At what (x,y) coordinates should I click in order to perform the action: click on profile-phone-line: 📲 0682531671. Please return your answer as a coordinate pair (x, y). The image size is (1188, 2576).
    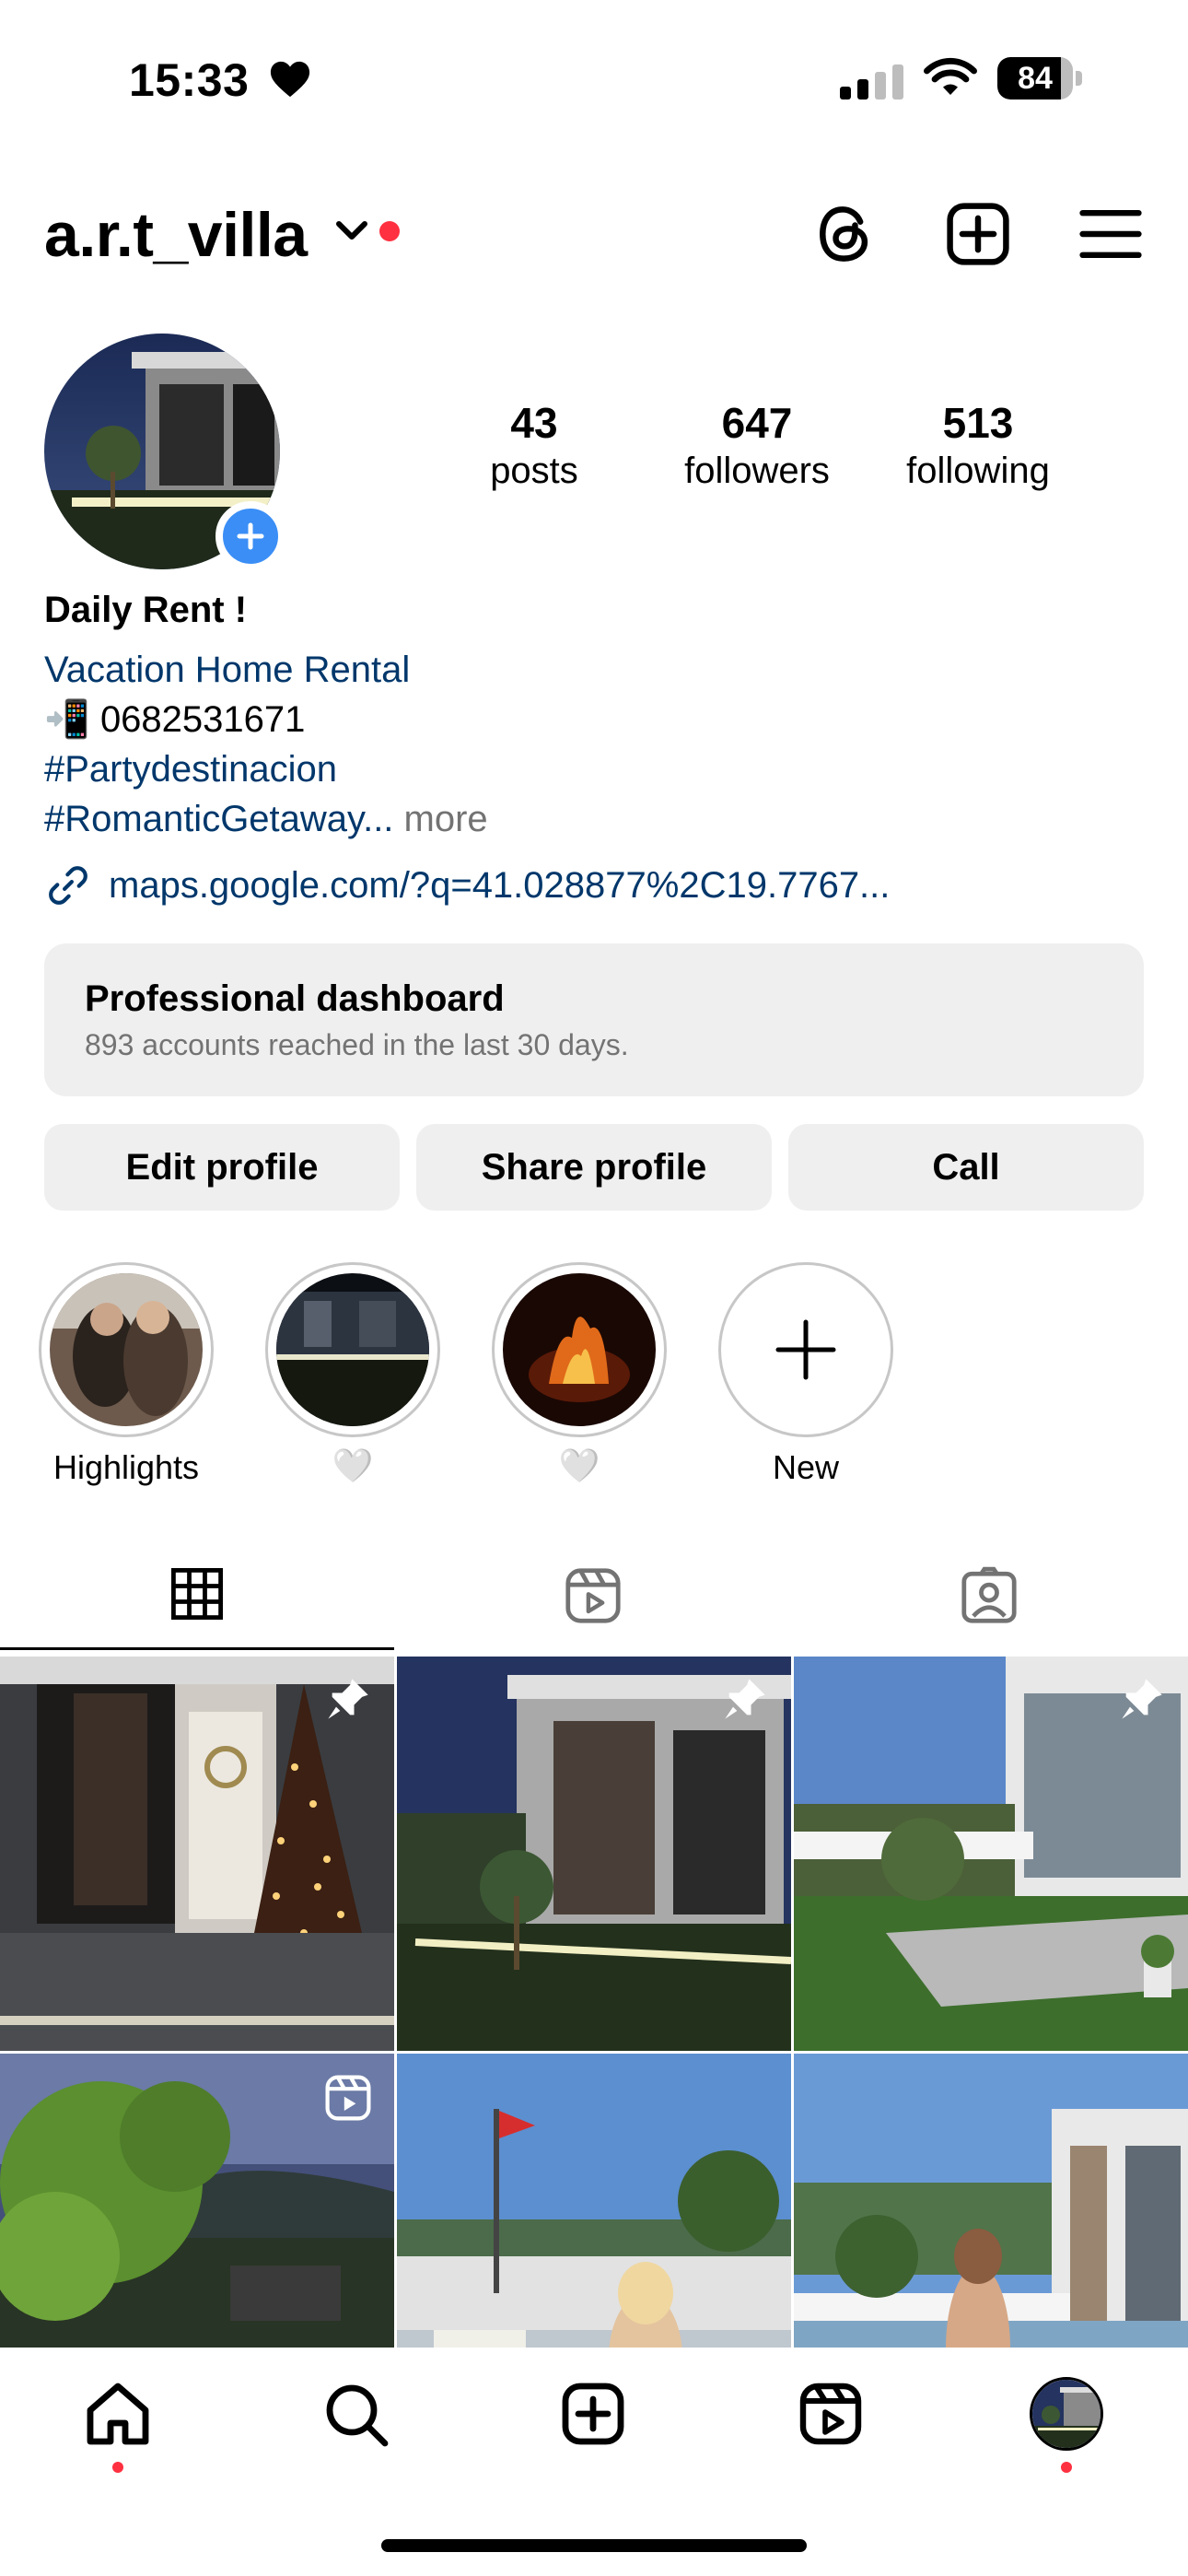
    Looking at the image, I should click on (174, 720).